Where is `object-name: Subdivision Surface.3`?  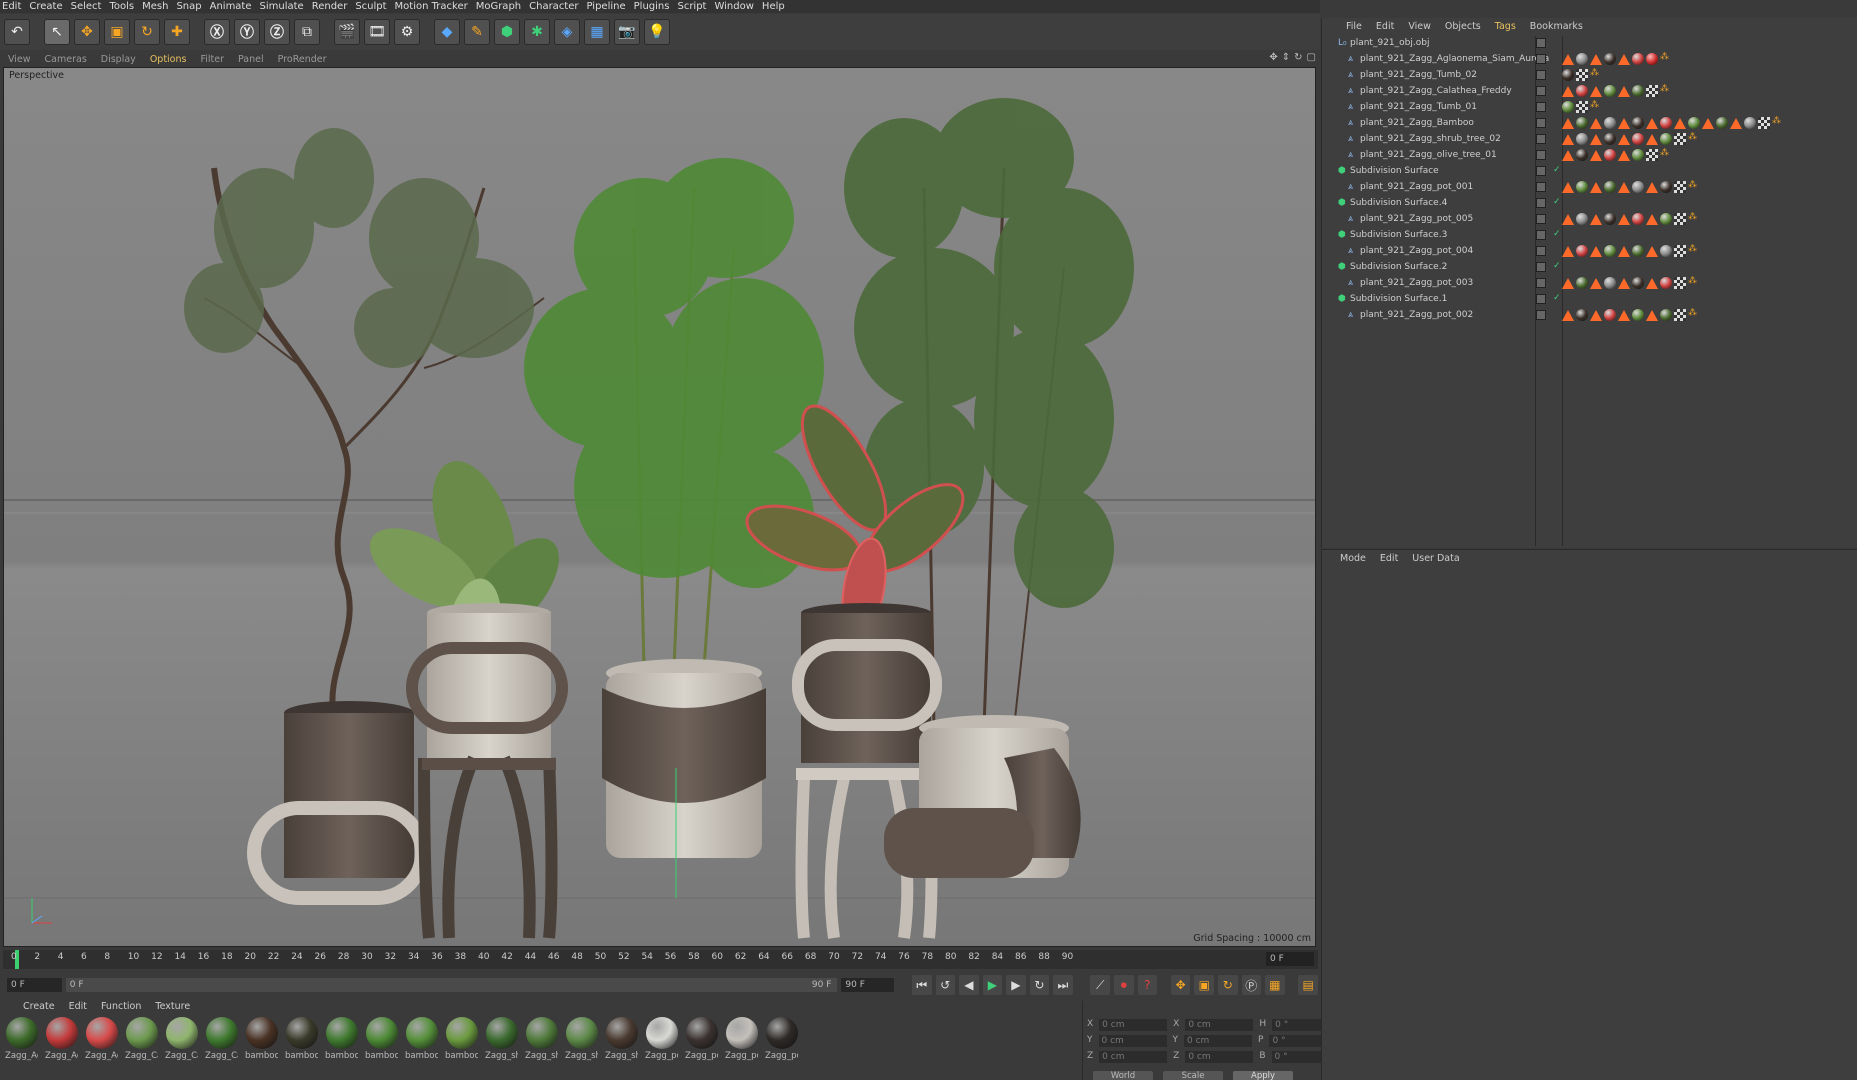 object-name: Subdivision Surface.3 is located at coordinates (1398, 235).